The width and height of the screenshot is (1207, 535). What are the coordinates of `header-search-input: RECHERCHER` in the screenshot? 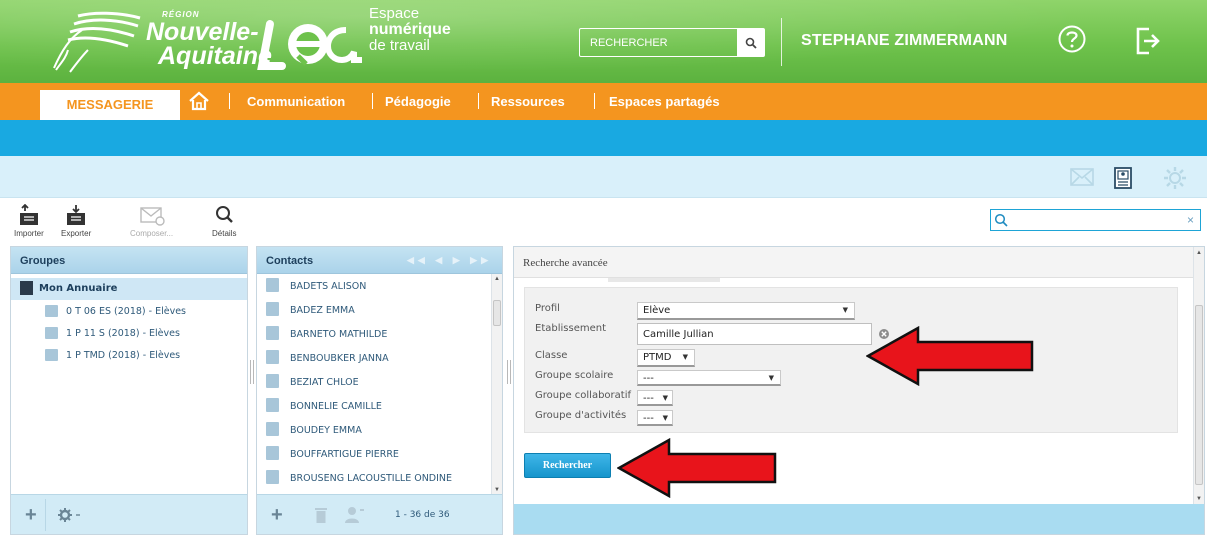 It's located at (658, 42).